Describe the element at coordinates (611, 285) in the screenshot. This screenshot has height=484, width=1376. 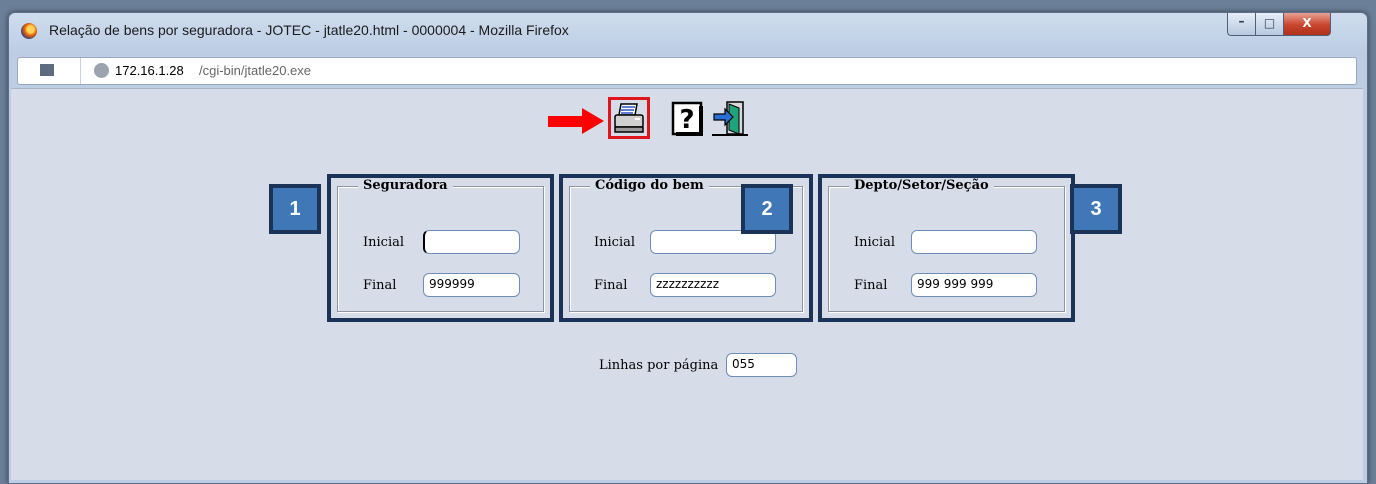
I see `codigo-bem-final-label: Final` at that location.